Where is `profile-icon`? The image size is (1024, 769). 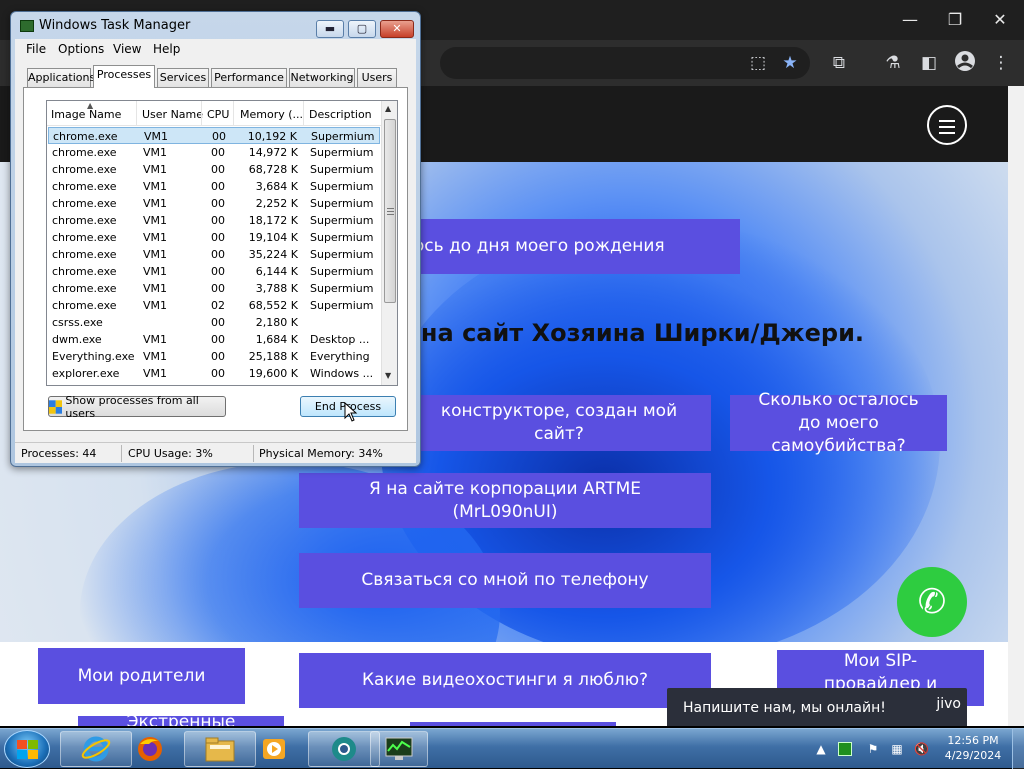
profile-icon is located at coordinates (965, 63).